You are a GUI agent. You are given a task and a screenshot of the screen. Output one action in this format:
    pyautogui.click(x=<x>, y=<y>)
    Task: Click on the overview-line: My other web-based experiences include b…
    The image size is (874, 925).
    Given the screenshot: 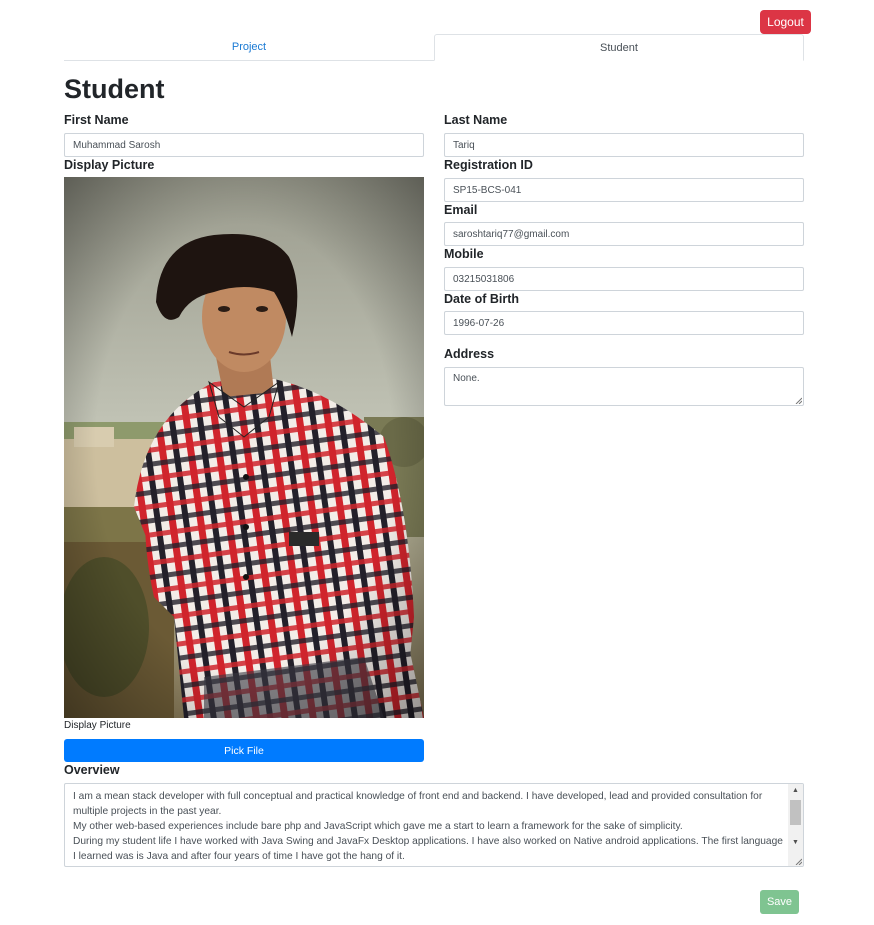 What is the action you would take?
    pyautogui.click(x=378, y=826)
    